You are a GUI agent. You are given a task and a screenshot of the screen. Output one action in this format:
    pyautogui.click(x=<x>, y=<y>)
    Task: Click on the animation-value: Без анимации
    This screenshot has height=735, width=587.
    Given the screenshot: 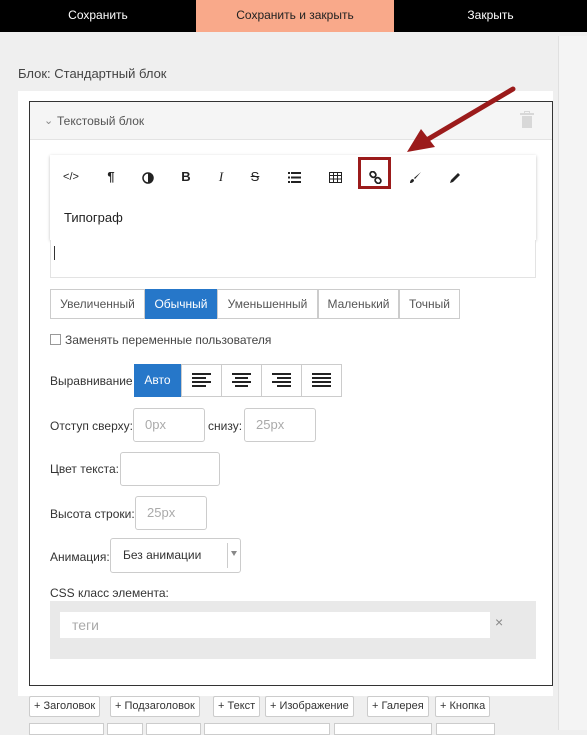 What is the action you would take?
    pyautogui.click(x=162, y=555)
    